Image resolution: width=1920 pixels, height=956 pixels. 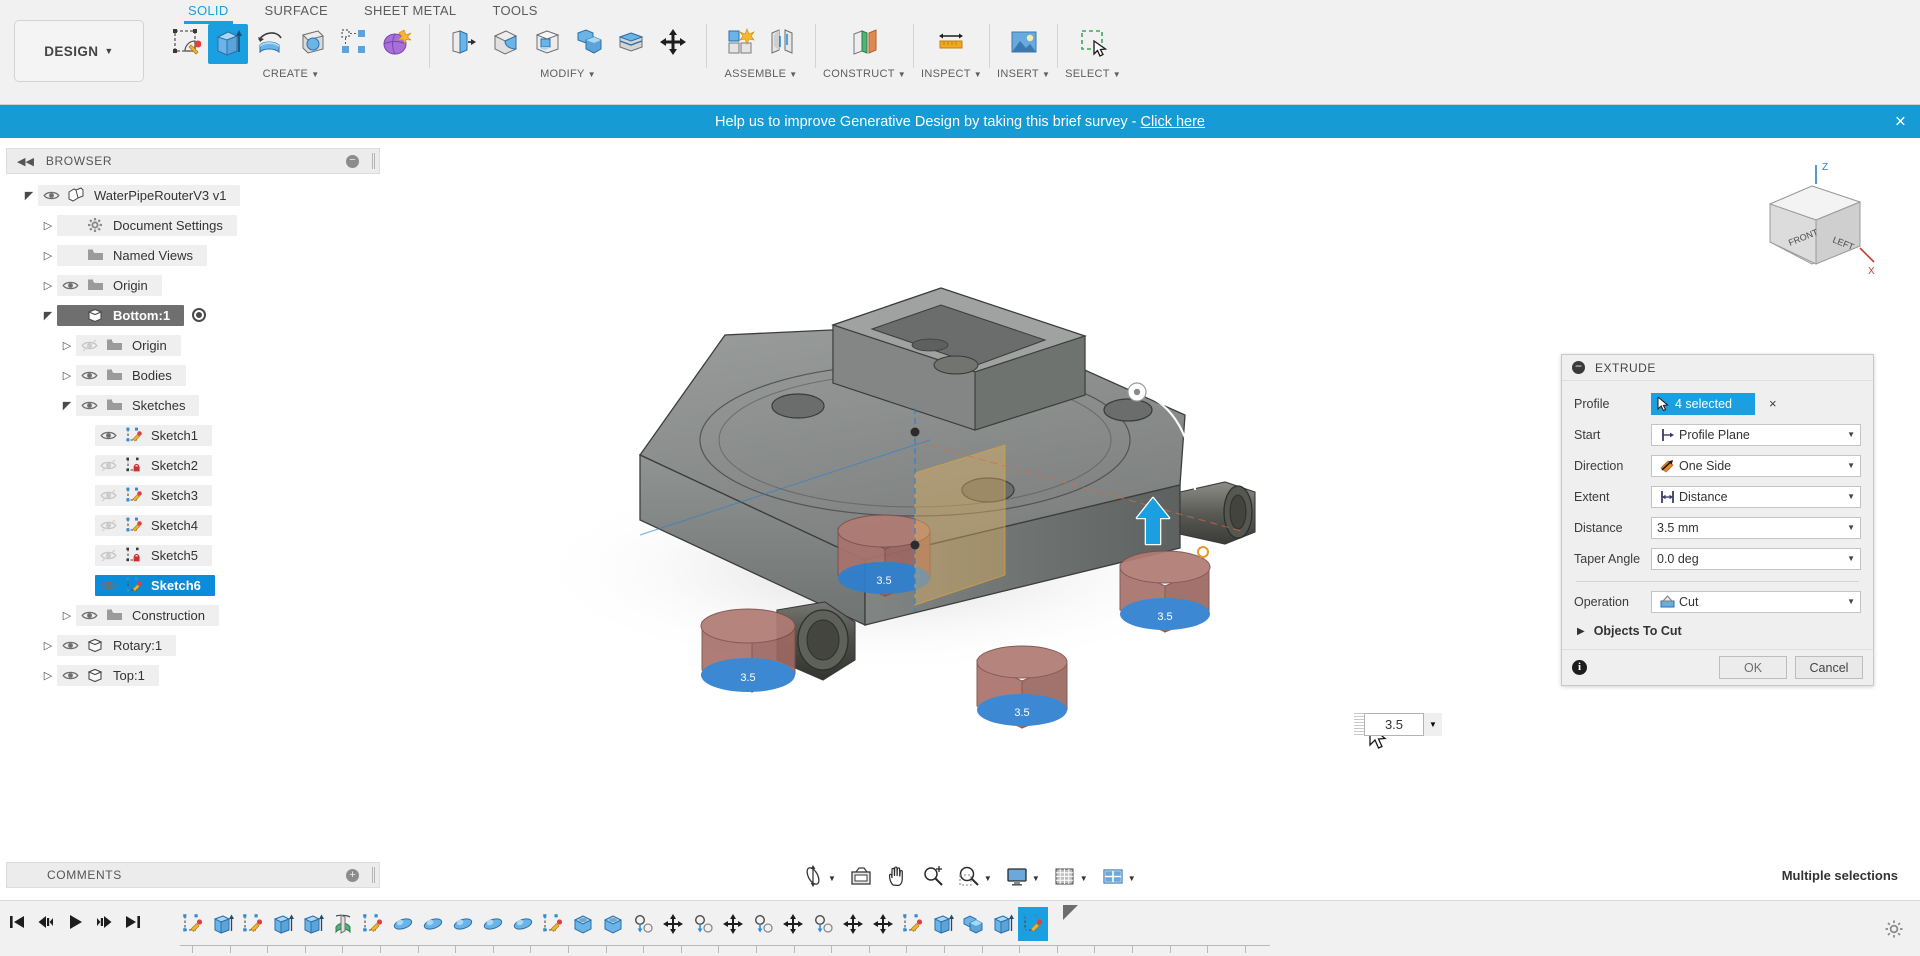 I want to click on timeline-end-marker, so click(x=1070, y=912).